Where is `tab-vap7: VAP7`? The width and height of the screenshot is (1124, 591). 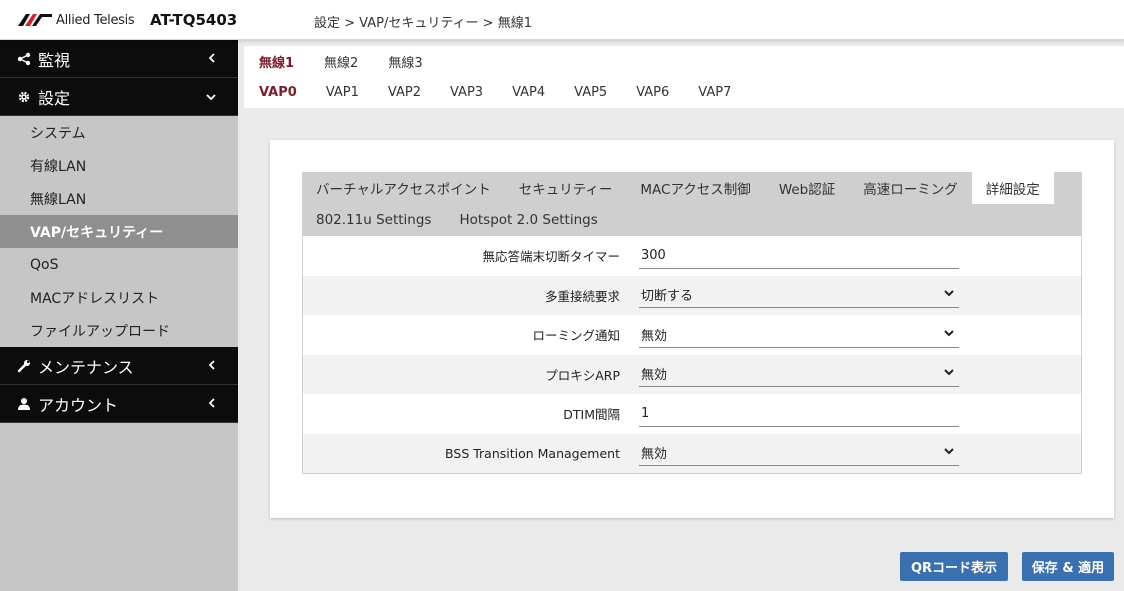
tab-vap7: VAP7 is located at coordinates (714, 92).